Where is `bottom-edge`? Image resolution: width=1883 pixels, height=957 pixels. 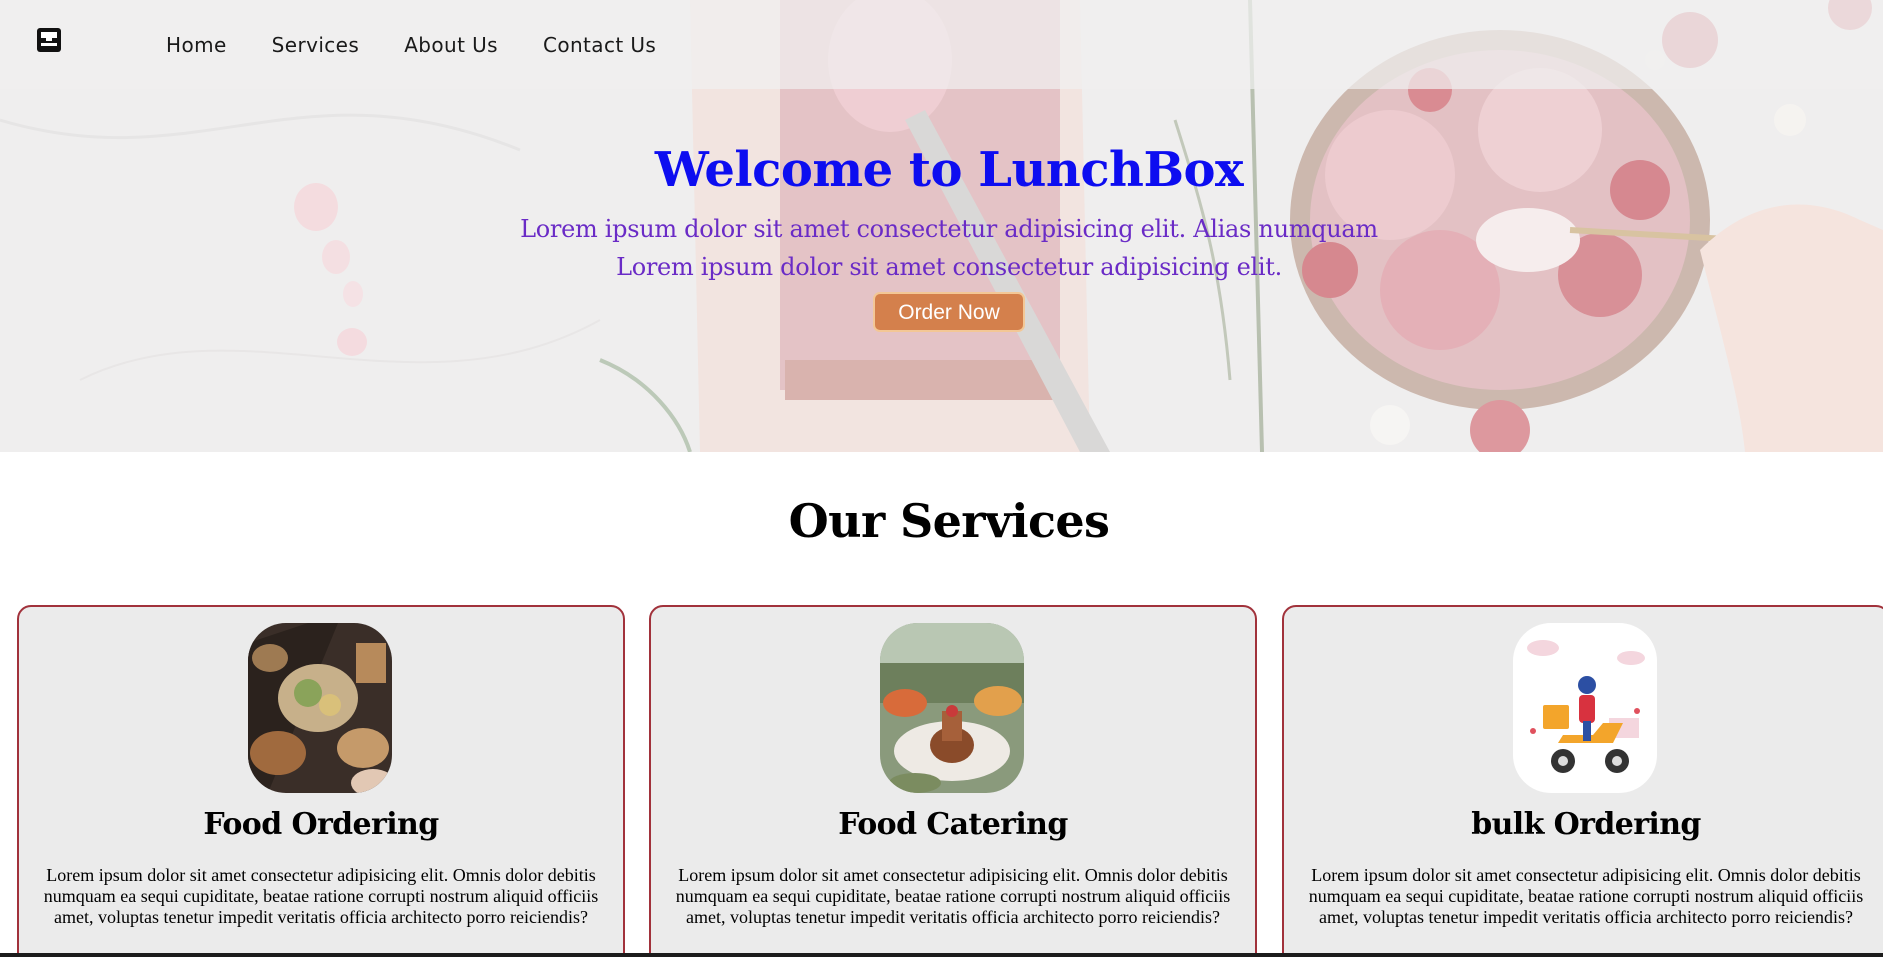
bottom-edge is located at coordinates (941, 955).